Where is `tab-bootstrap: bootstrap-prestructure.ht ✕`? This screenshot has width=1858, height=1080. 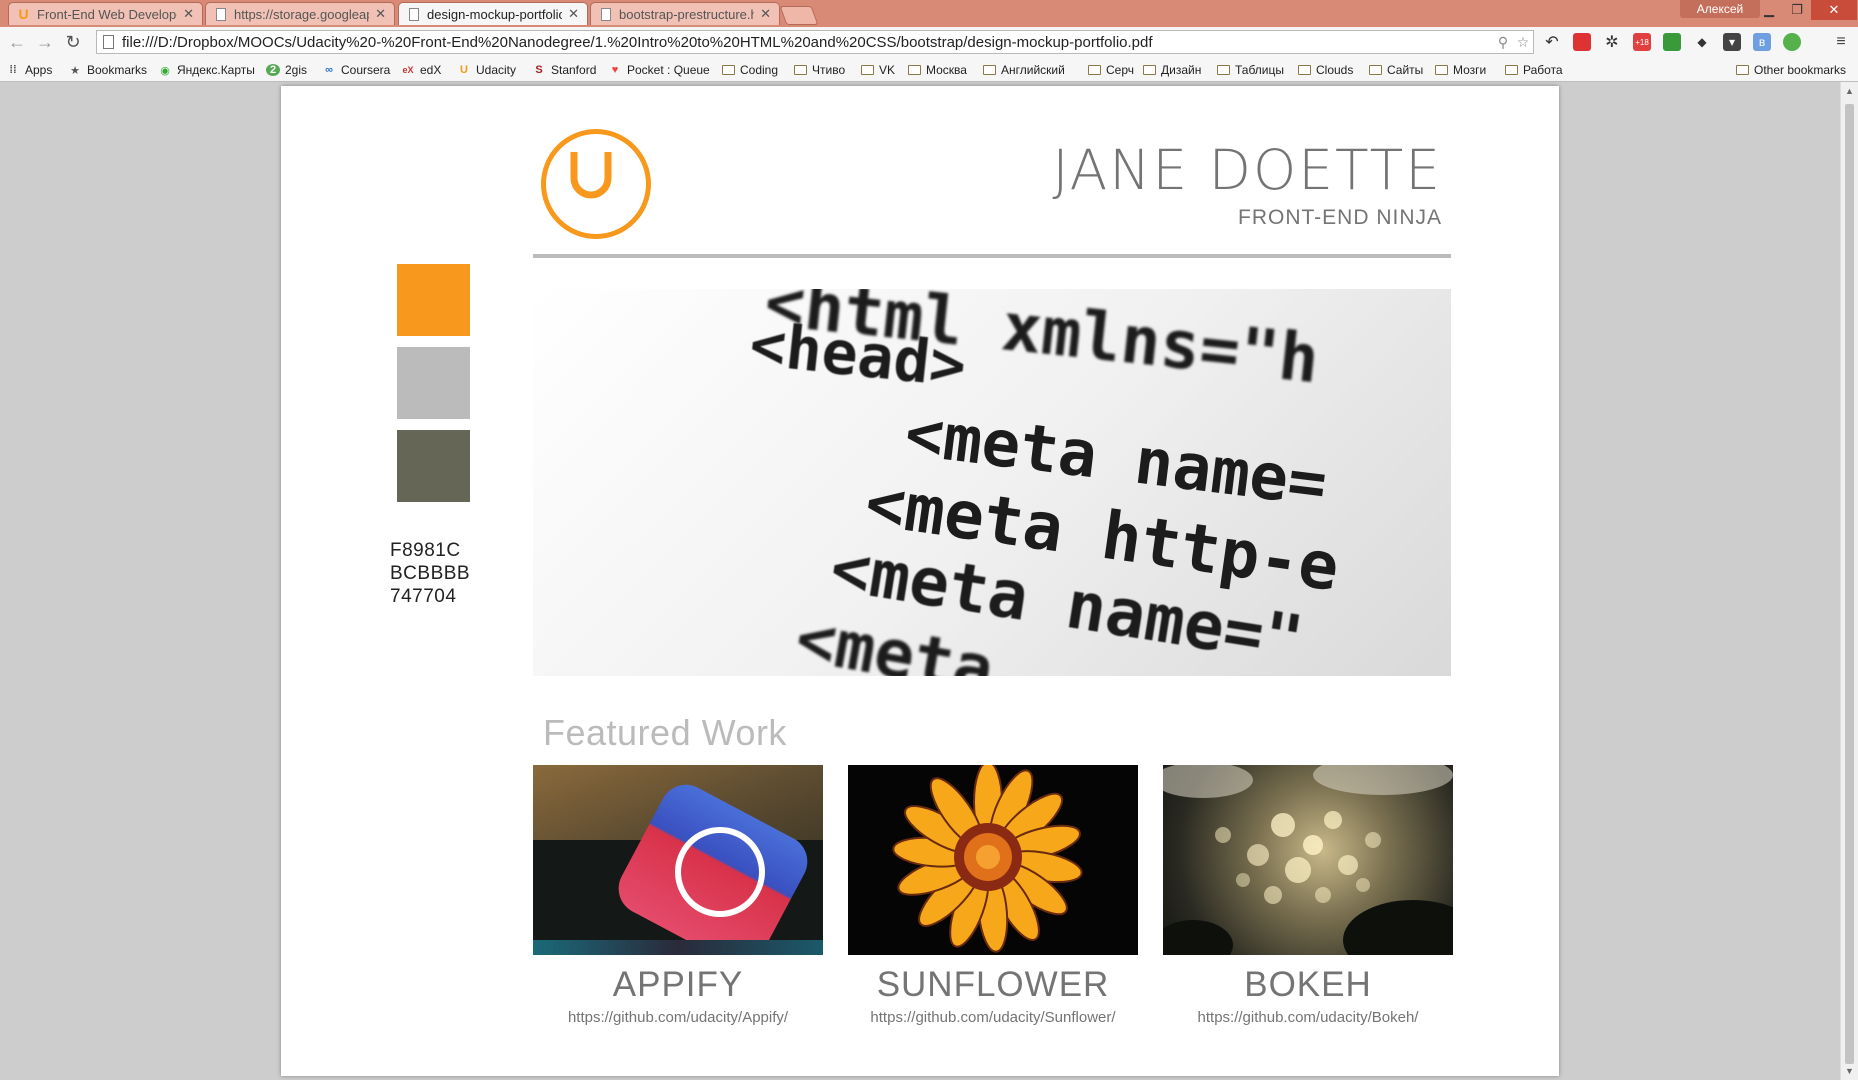
tab-bootstrap: bootstrap-prestructure.ht ✕ is located at coordinates (685, 13).